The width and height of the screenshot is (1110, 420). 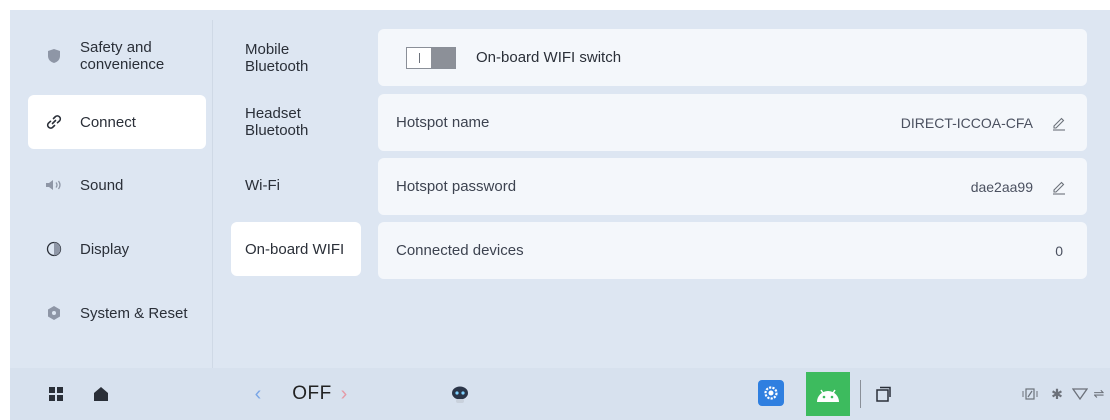 I want to click on chevron-right-icon: ›, so click(x=344, y=394).